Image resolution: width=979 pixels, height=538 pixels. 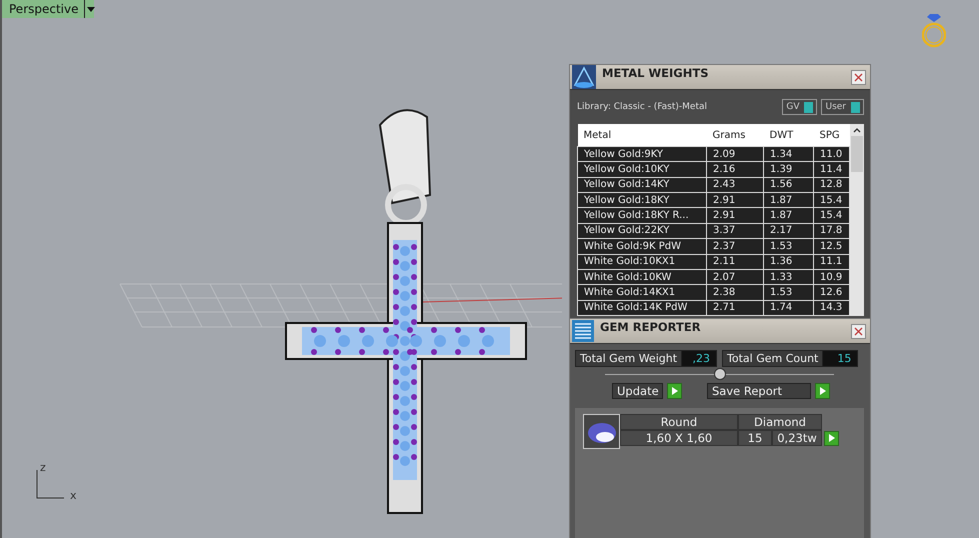 I want to click on axis-label: z, so click(x=43, y=467).